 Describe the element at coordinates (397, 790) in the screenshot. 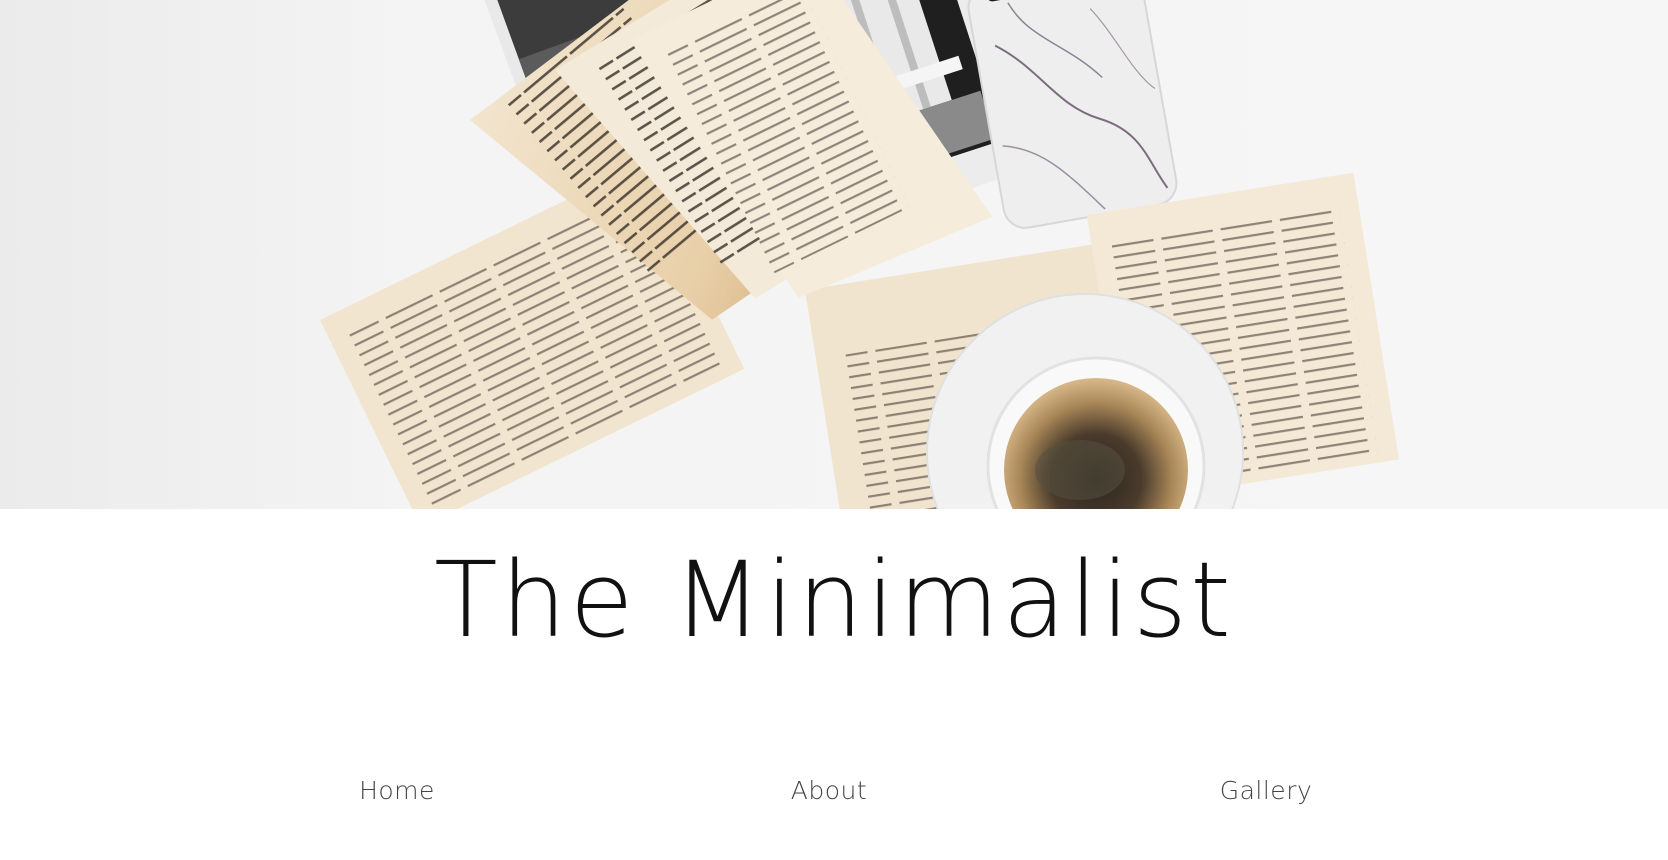

I see `nav-link-home: Home` at that location.